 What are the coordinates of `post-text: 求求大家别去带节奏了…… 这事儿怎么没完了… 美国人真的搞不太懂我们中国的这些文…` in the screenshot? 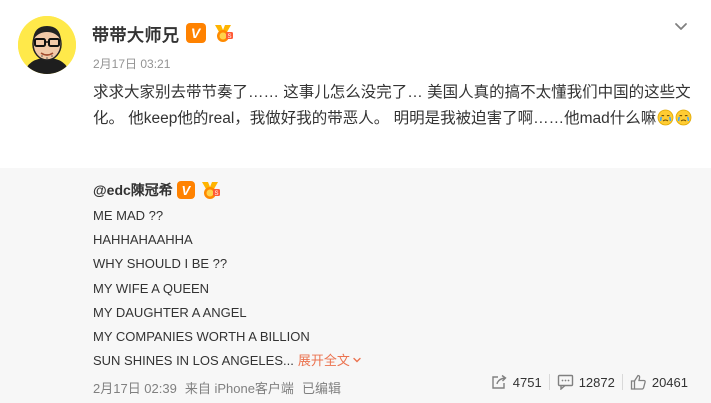 It's located at (392, 105).